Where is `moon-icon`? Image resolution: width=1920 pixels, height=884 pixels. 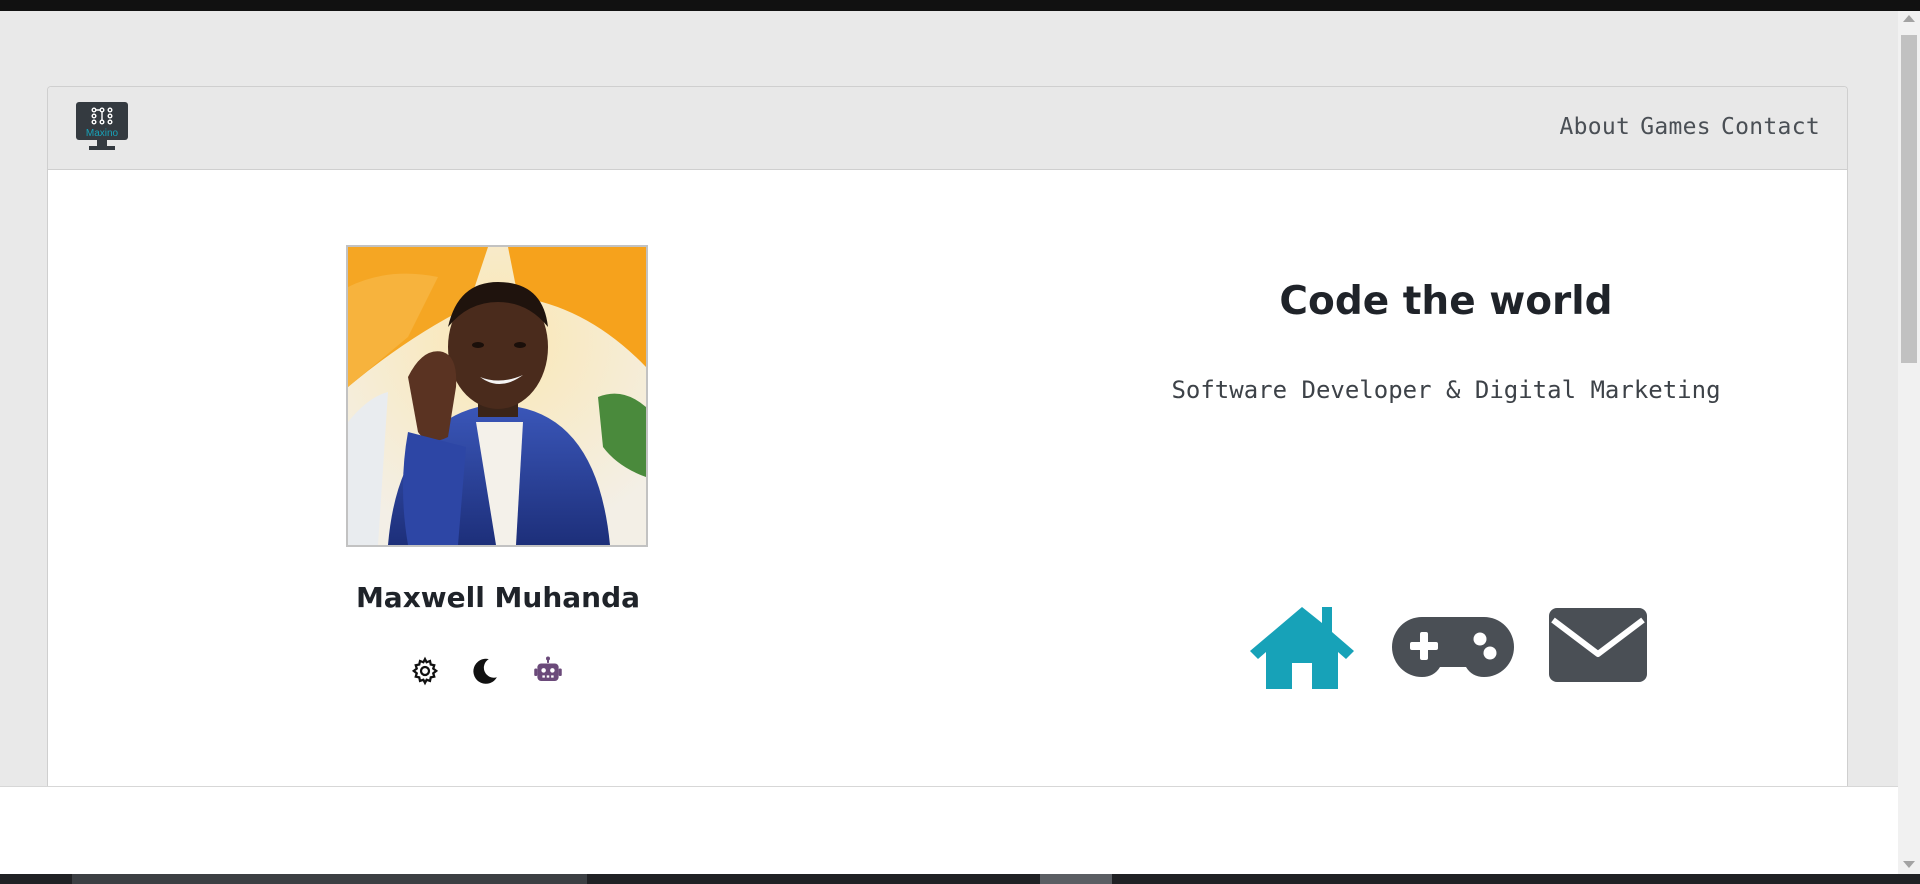 moon-icon is located at coordinates (485, 671).